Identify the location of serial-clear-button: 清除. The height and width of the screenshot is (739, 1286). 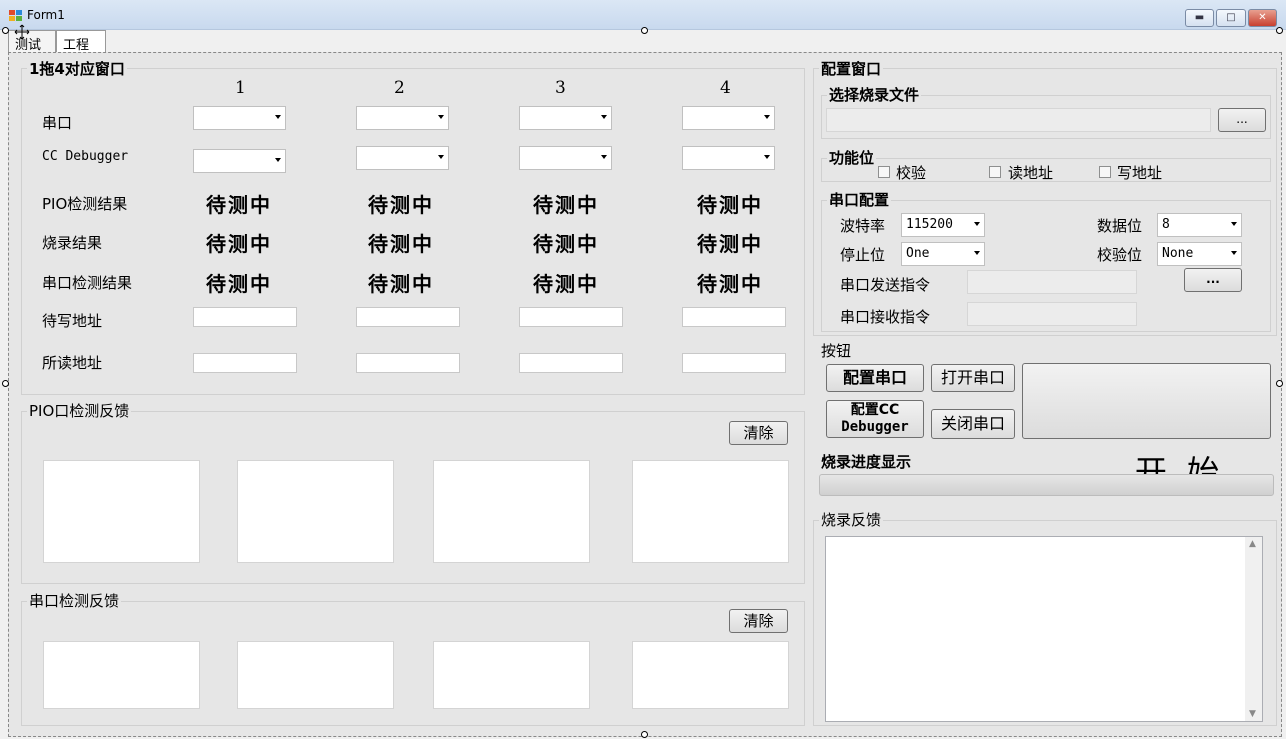
(758, 621).